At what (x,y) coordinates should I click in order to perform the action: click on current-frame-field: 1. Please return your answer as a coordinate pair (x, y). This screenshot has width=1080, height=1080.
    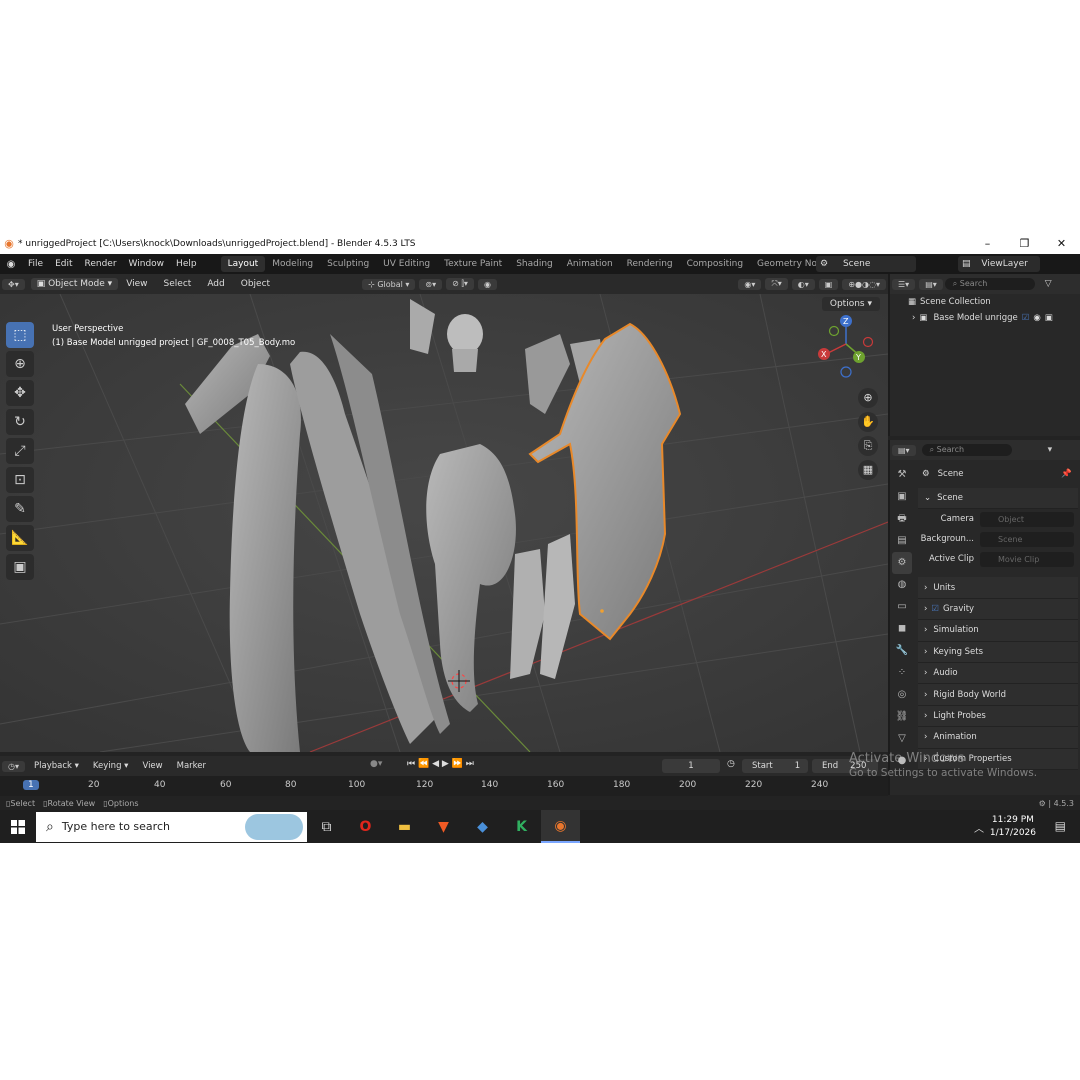
    Looking at the image, I should click on (691, 766).